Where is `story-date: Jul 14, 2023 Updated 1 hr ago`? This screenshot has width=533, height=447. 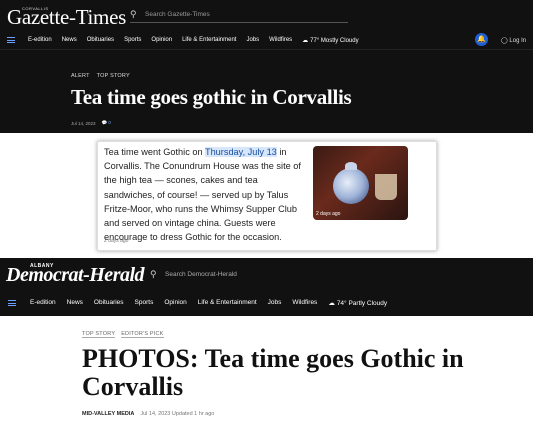 story-date: Jul 14, 2023 Updated 1 hr ago is located at coordinates (177, 414).